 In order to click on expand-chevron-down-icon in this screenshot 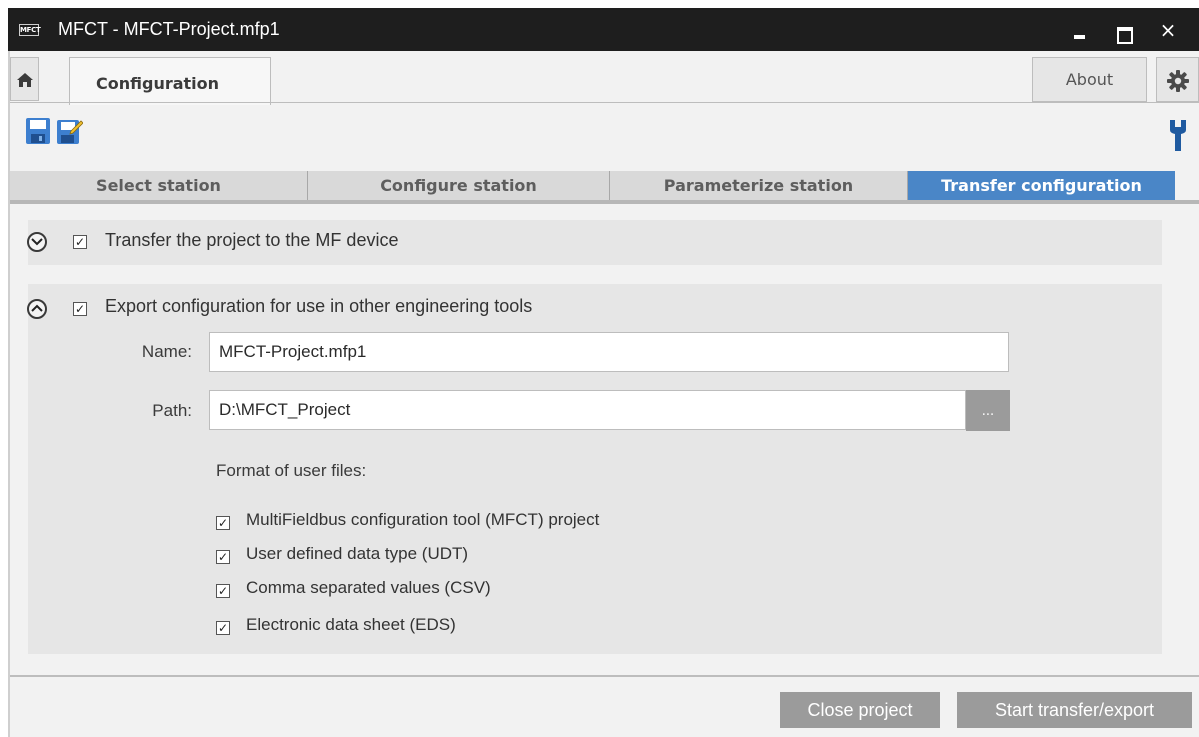, I will do `click(37, 242)`.